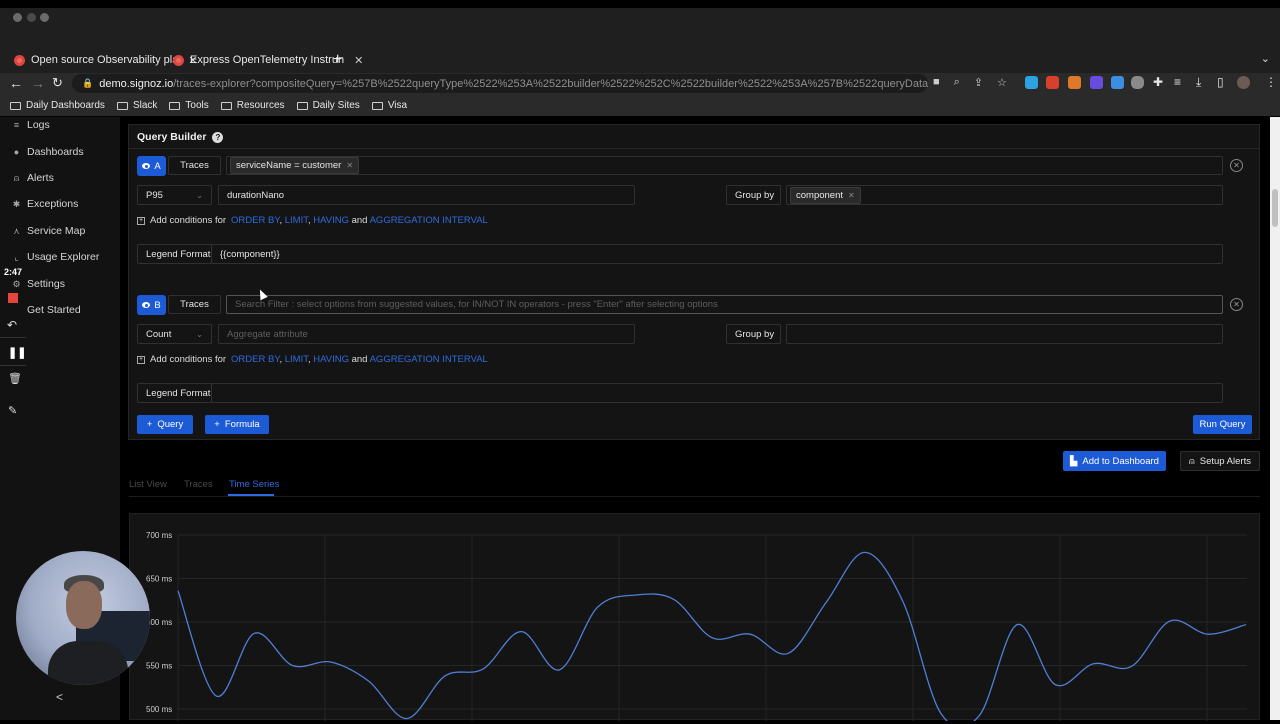 Image resolution: width=1280 pixels, height=724 pixels. What do you see at coordinates (254, 484) in the screenshot?
I see `tab-time-series: Time Series` at bounding box center [254, 484].